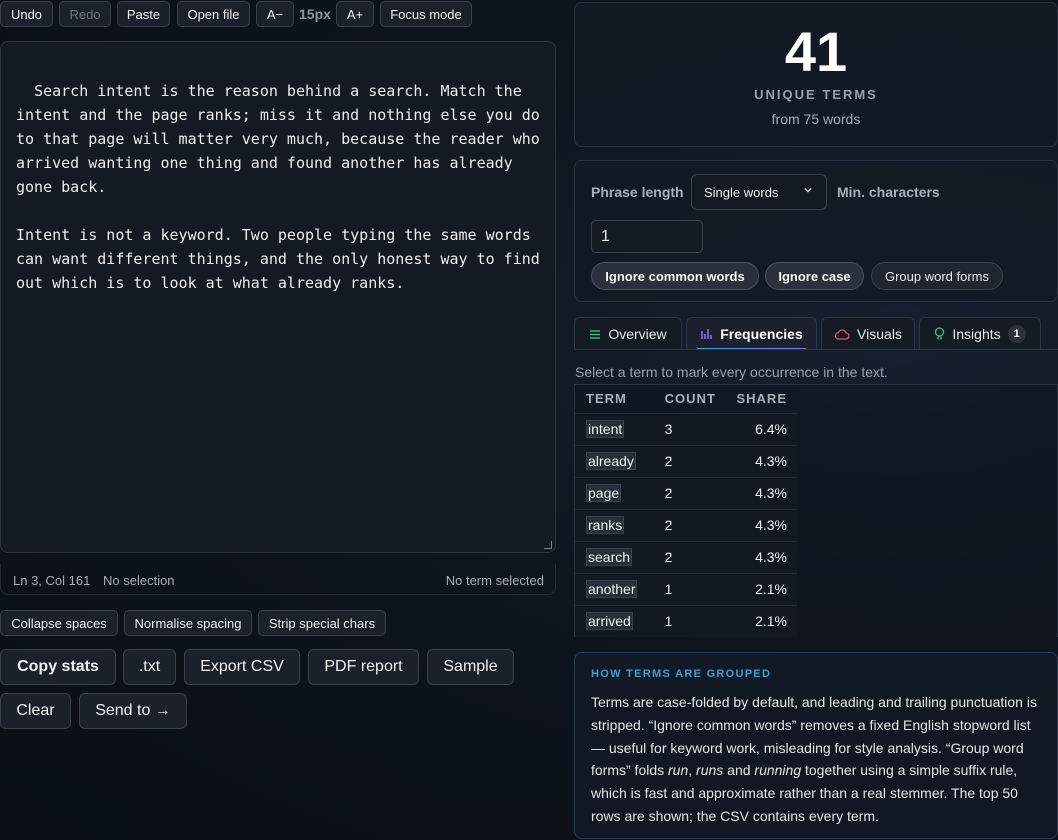 Image resolution: width=1058 pixels, height=840 pixels. What do you see at coordinates (761, 399) in the screenshot?
I see `share-column-header: SHARE` at bounding box center [761, 399].